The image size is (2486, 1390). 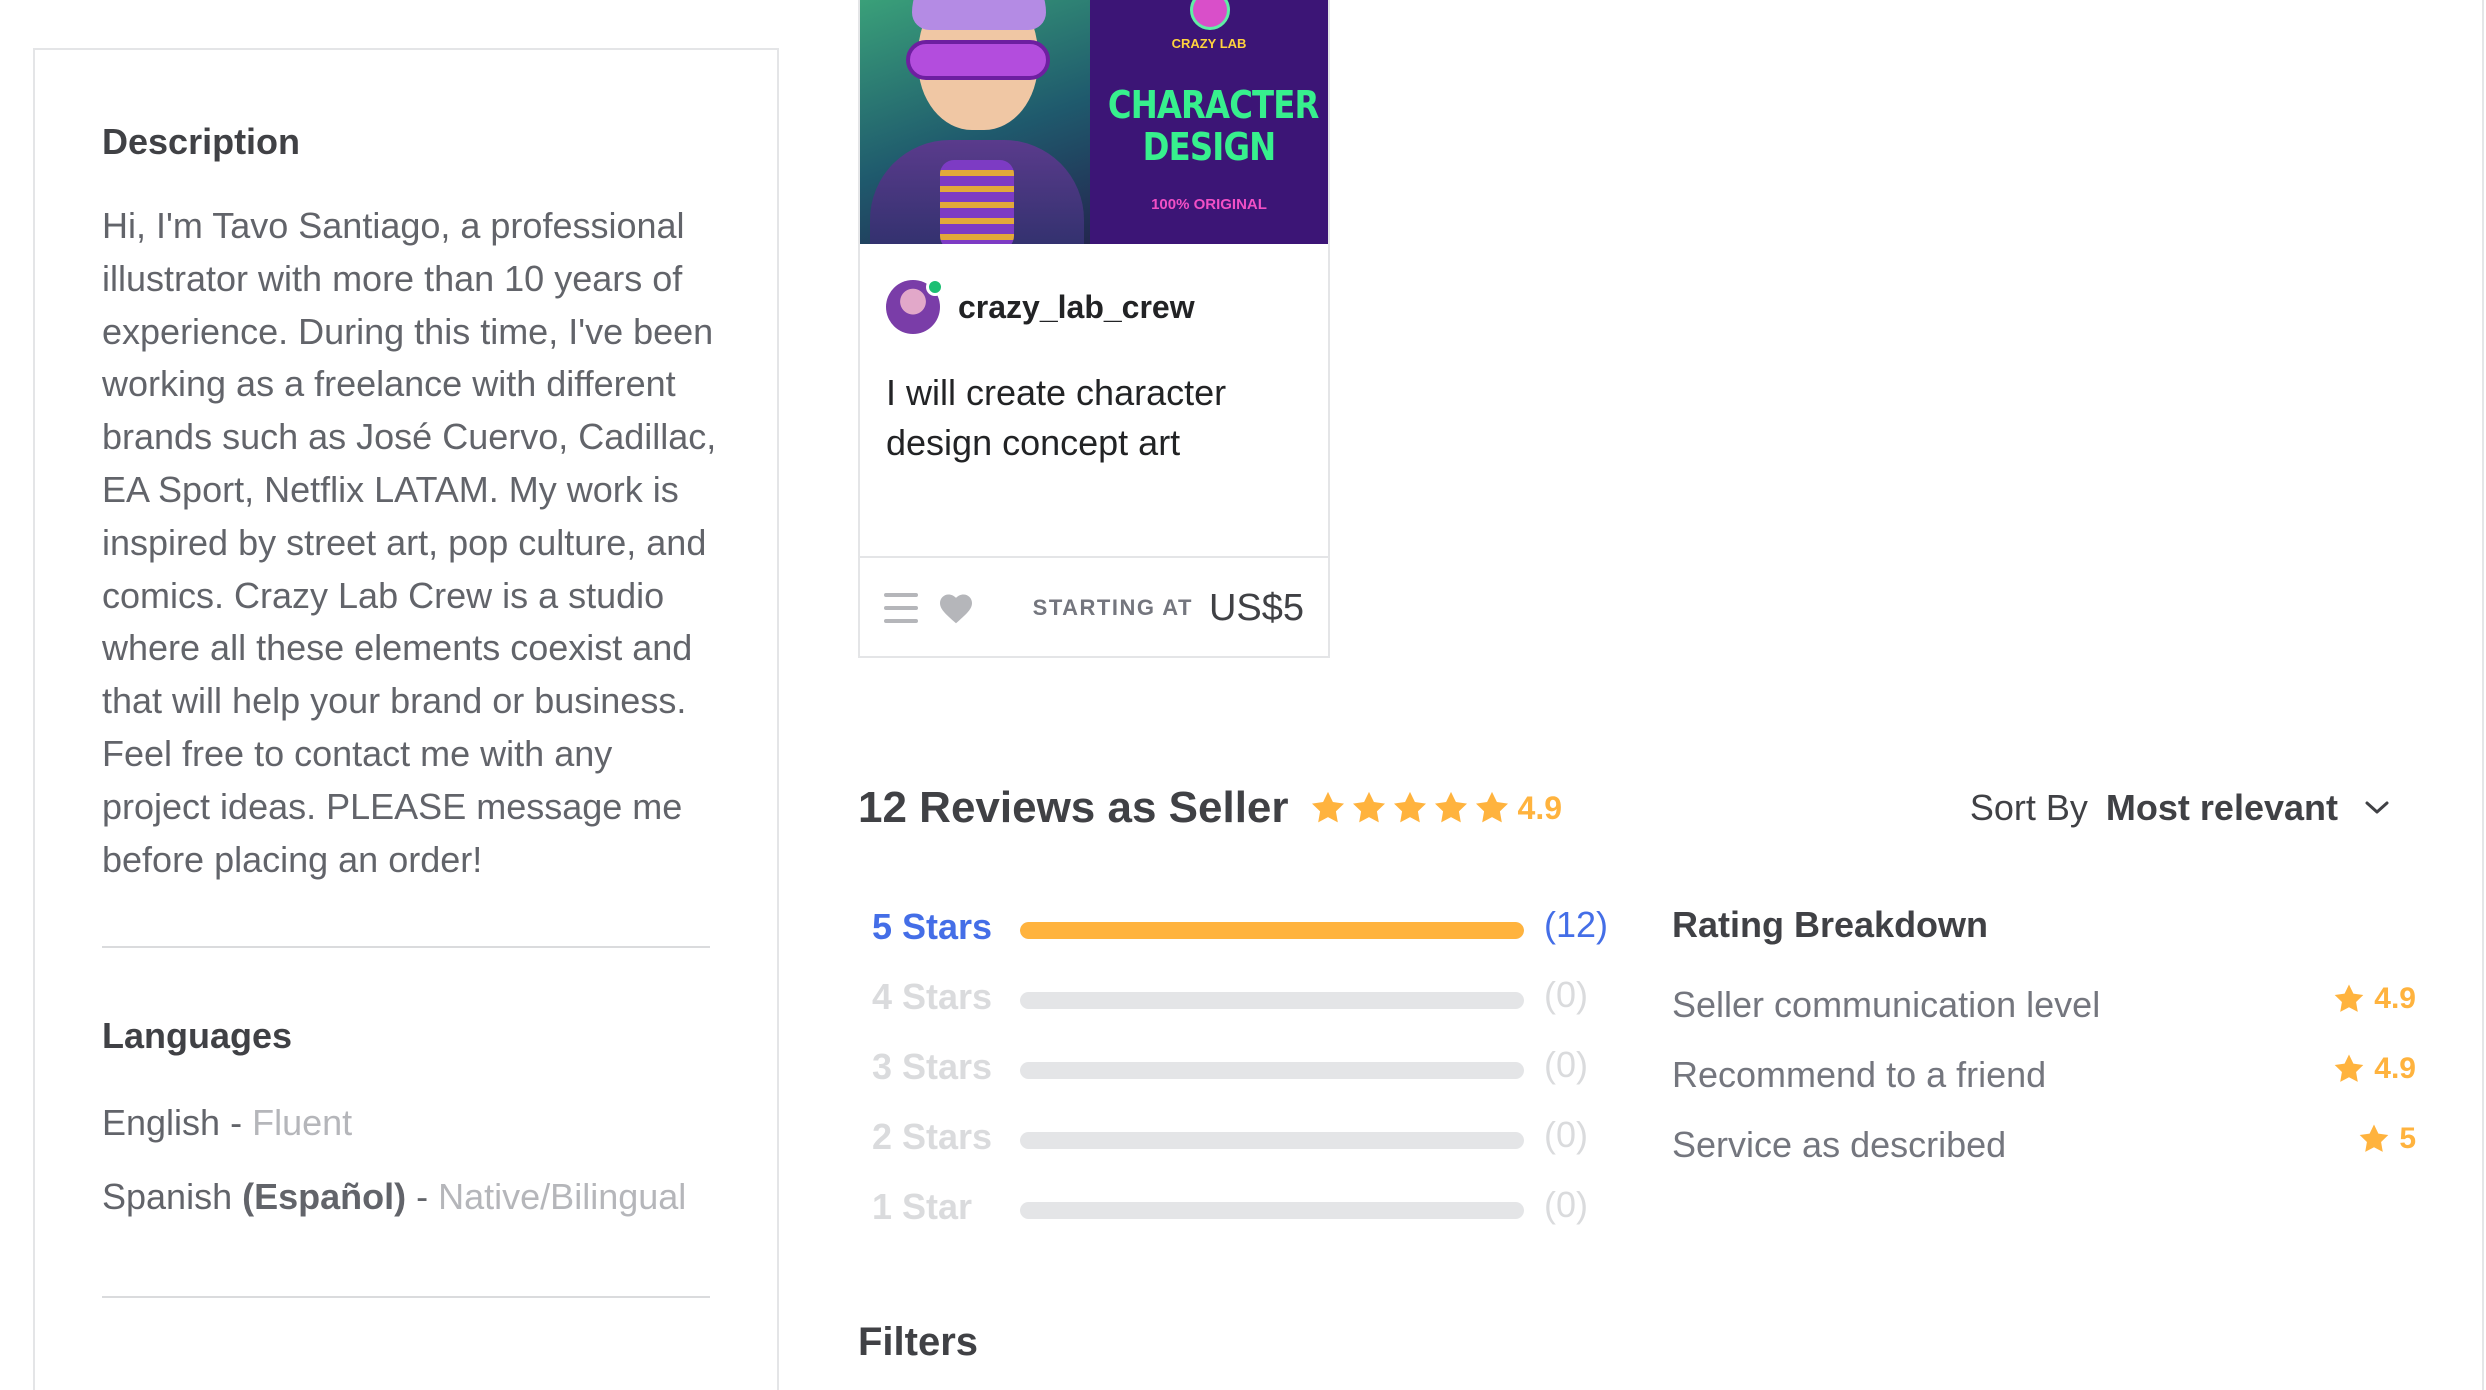 I want to click on star-filter-row: 1 Star (0), so click(x=1242, y=1215).